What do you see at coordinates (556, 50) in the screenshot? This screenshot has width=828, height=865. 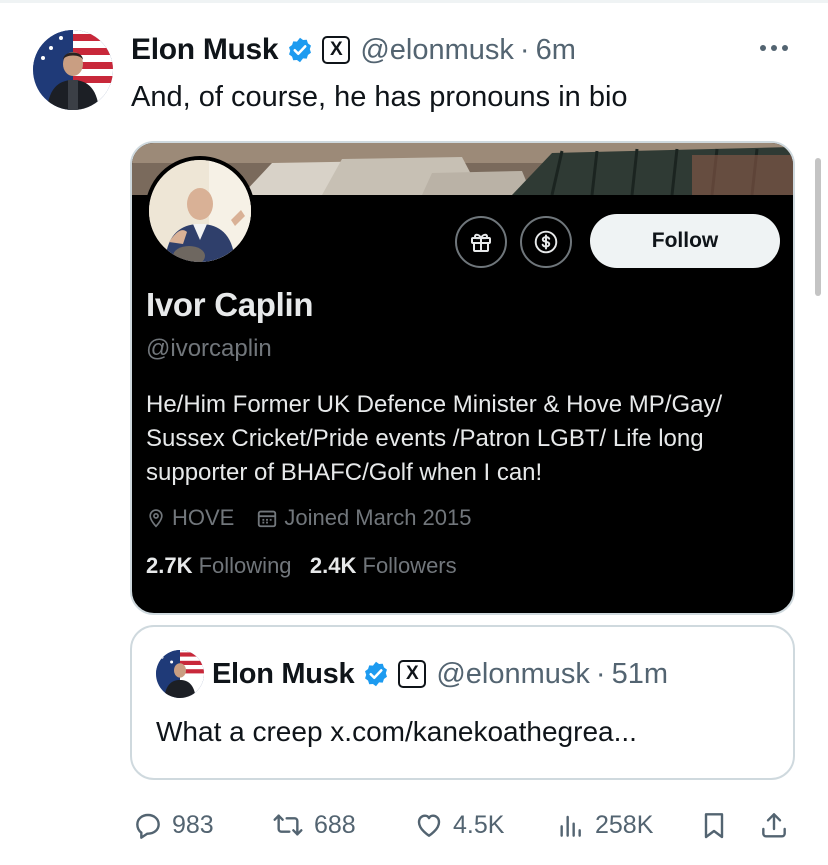 I see `tweet-timestamp: 6m` at bounding box center [556, 50].